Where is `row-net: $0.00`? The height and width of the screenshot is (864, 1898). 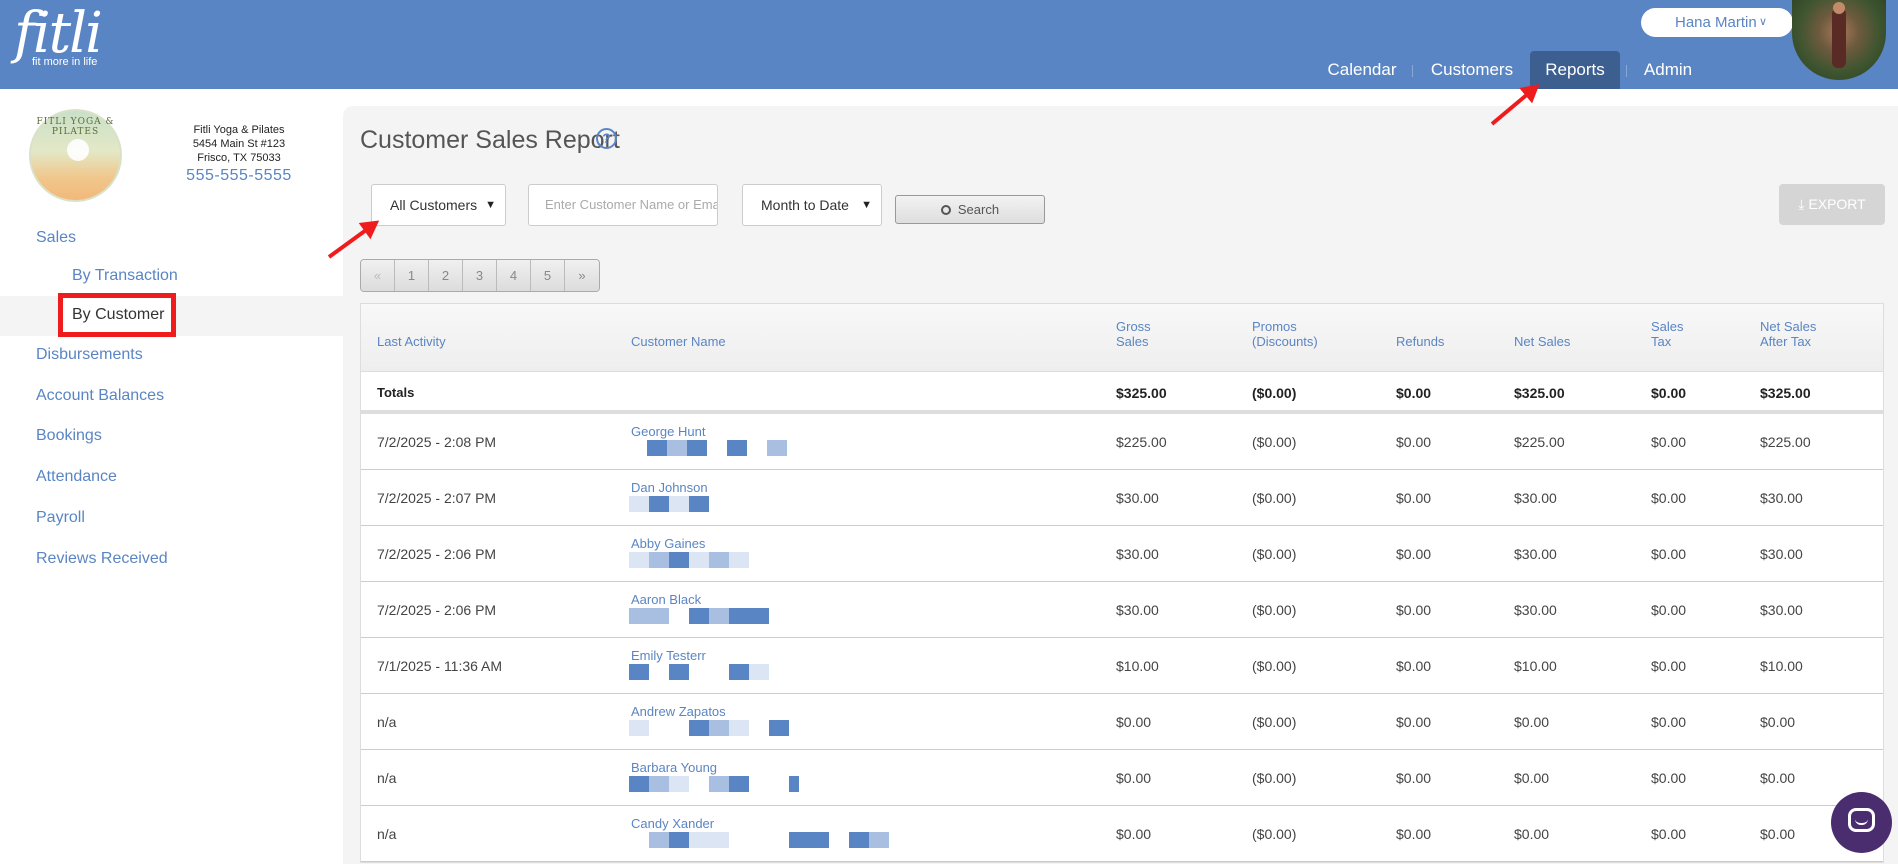
row-net: $0.00 is located at coordinates (1532, 722).